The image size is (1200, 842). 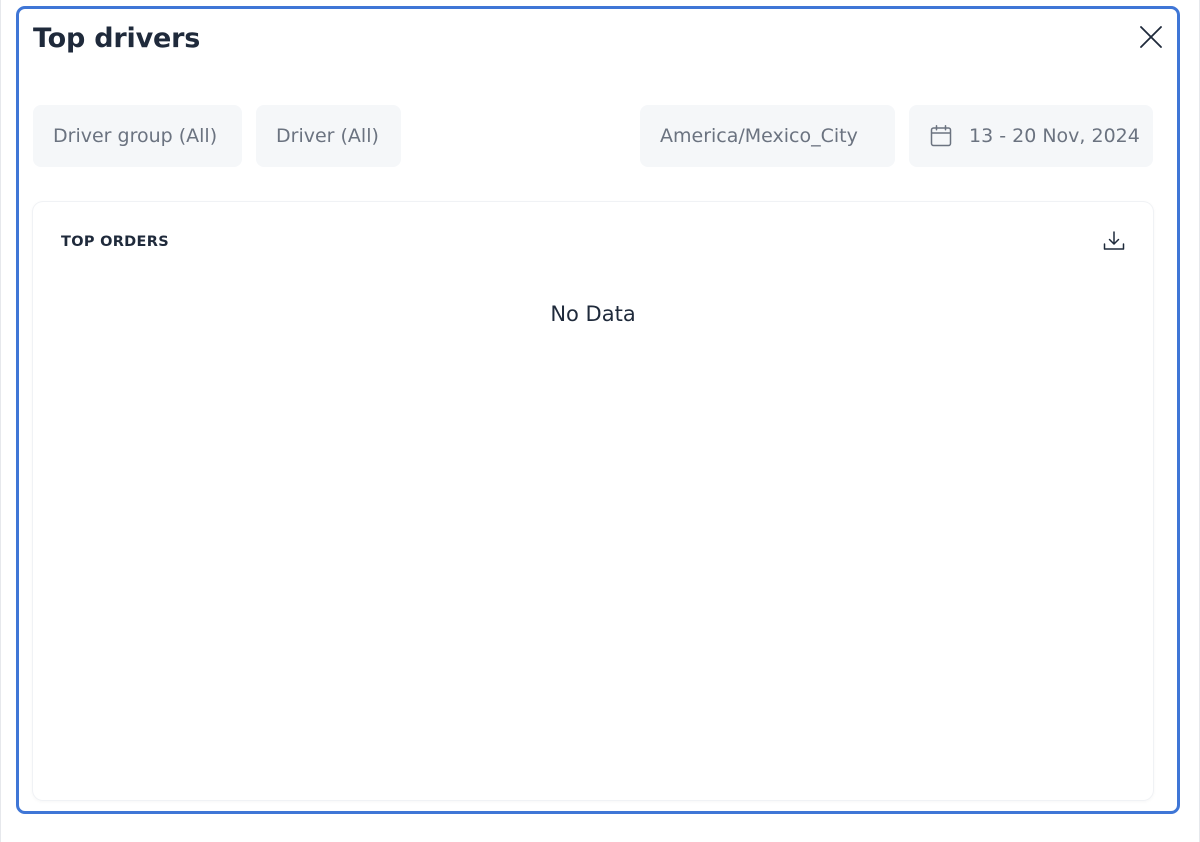 I want to click on driver-select: Driver (All), so click(x=328, y=136).